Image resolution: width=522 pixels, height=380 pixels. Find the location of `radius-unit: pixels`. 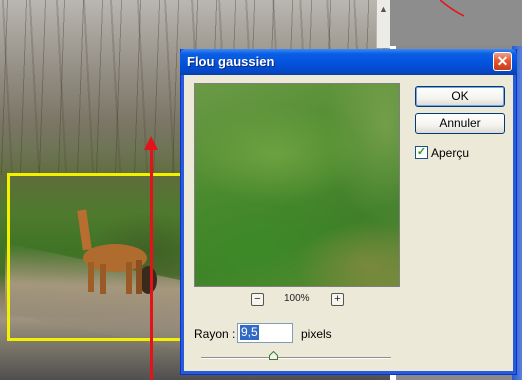

radius-unit: pixels is located at coordinates (316, 334).